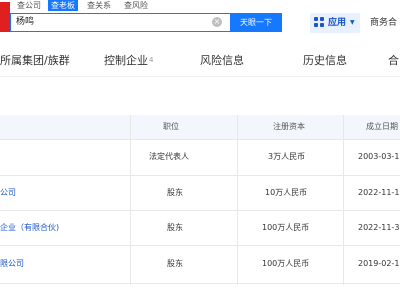 Image resolution: width=400 pixels, height=300 pixels. What do you see at coordinates (379, 227) in the screenshot?
I see `table-cell-founded-date: 2022-11-3` at bounding box center [379, 227].